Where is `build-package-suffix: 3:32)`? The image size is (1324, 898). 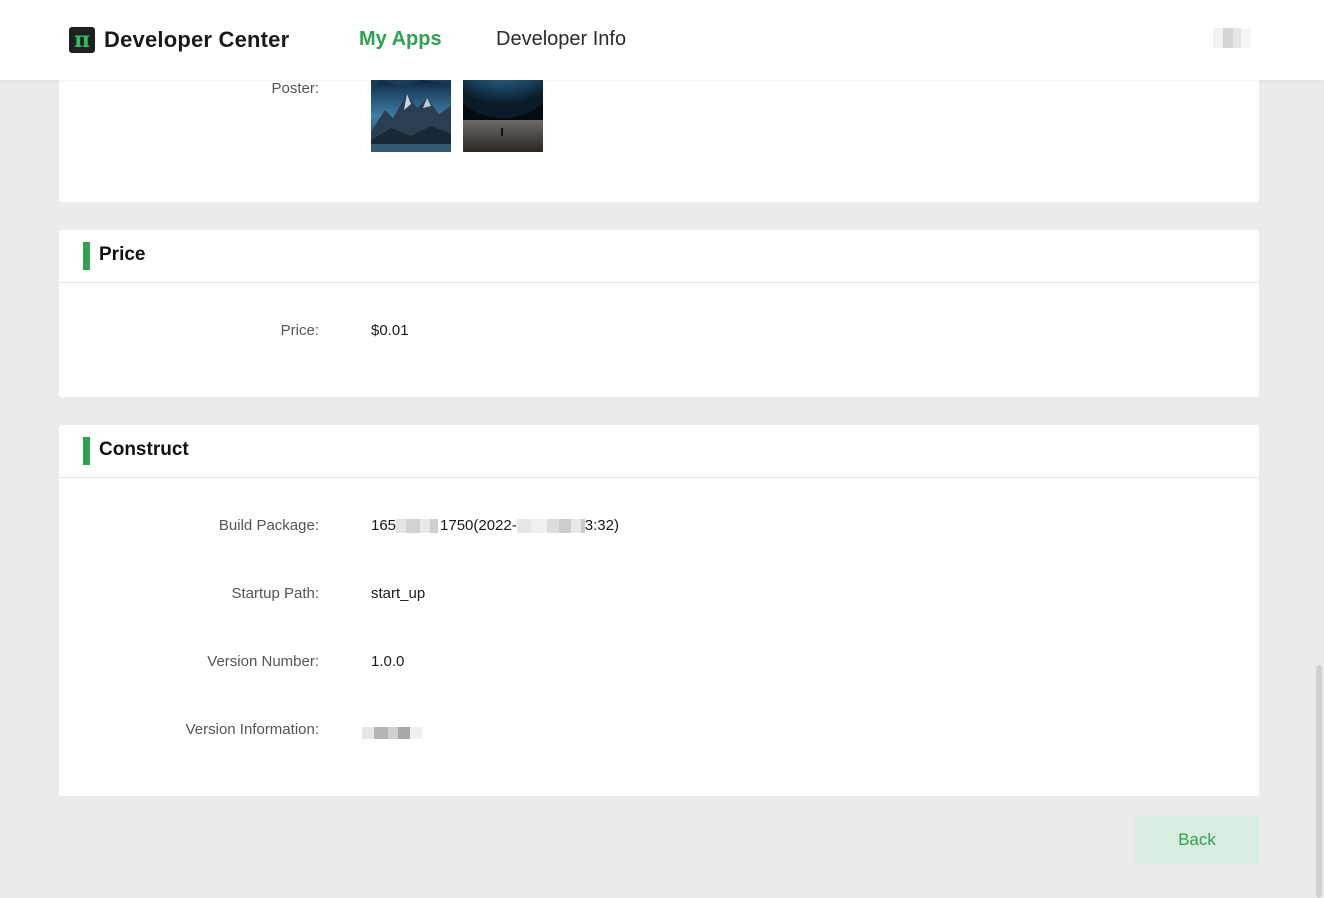
build-package-suffix: 3:32) is located at coordinates (601, 525).